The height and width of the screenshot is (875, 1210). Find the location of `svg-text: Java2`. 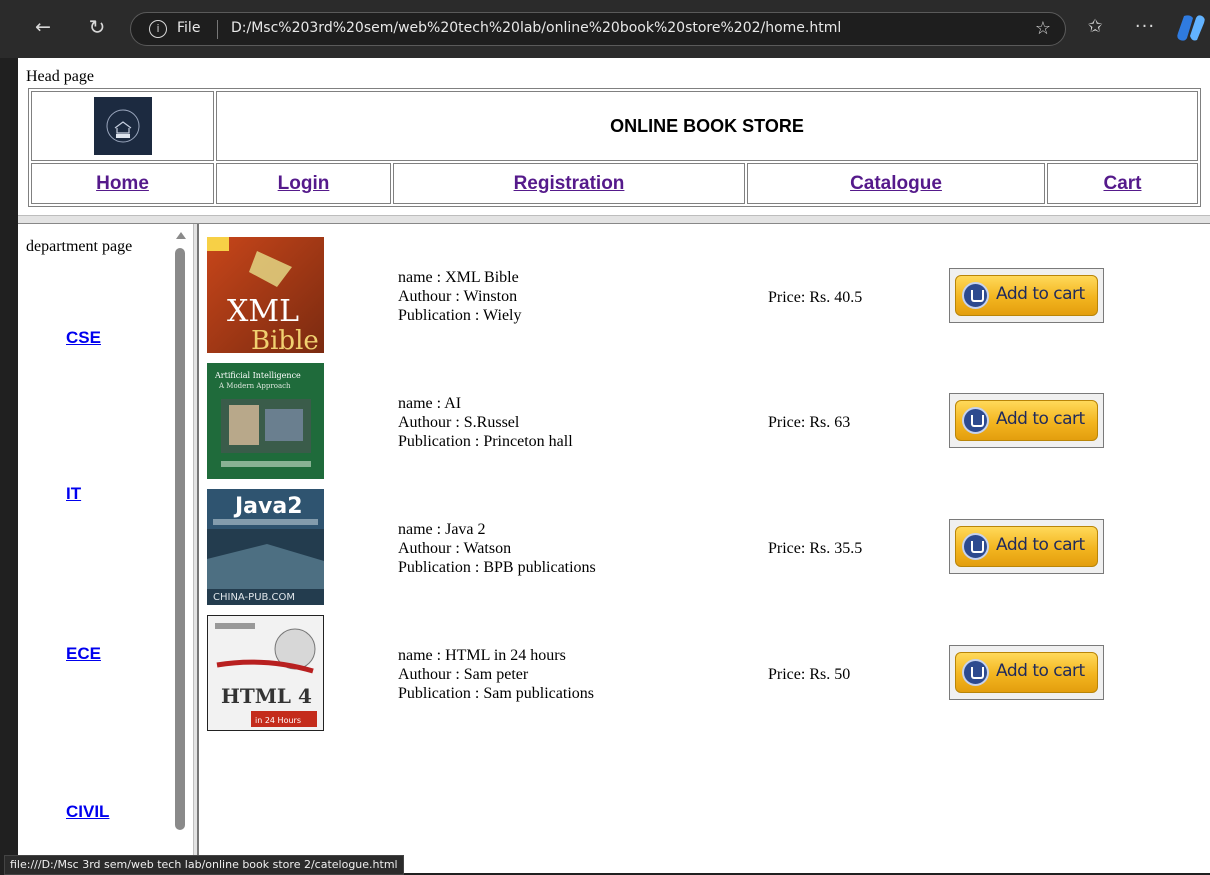

svg-text: Java2 is located at coordinates (268, 506).